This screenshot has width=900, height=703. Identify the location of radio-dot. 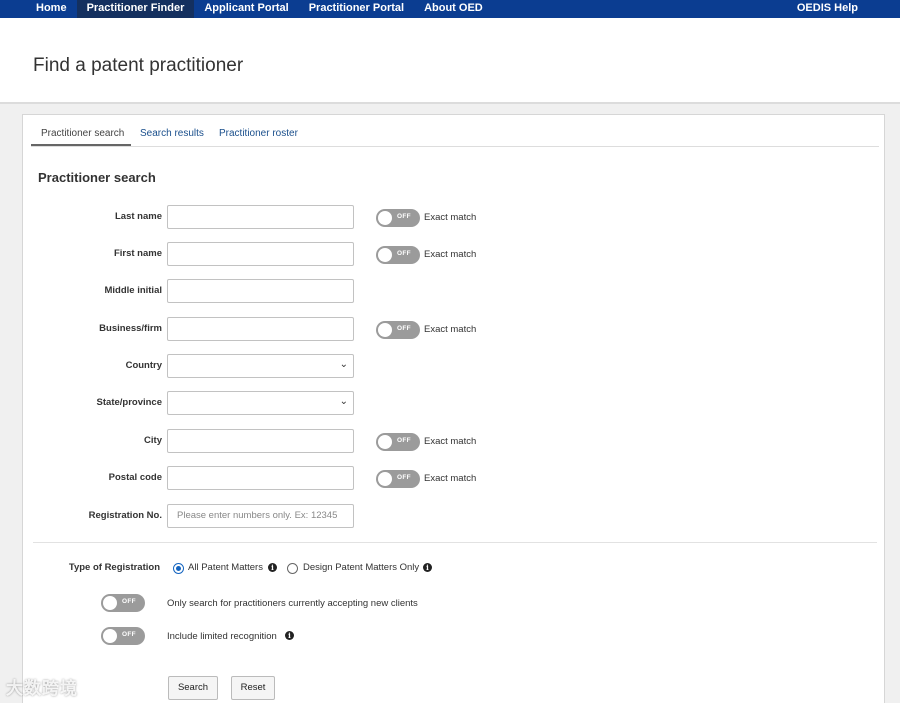
(178, 568).